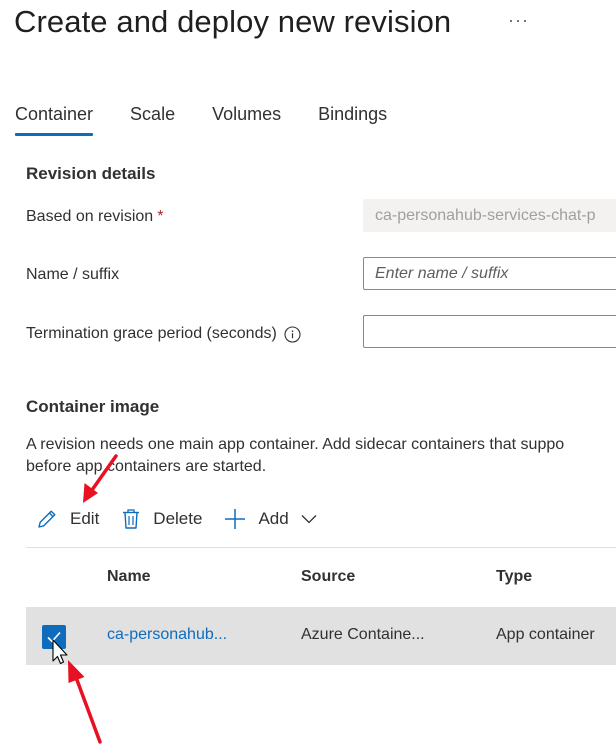 Image resolution: width=616 pixels, height=756 pixels. Describe the element at coordinates (309, 519) in the screenshot. I see `chevron-down-icon` at that location.